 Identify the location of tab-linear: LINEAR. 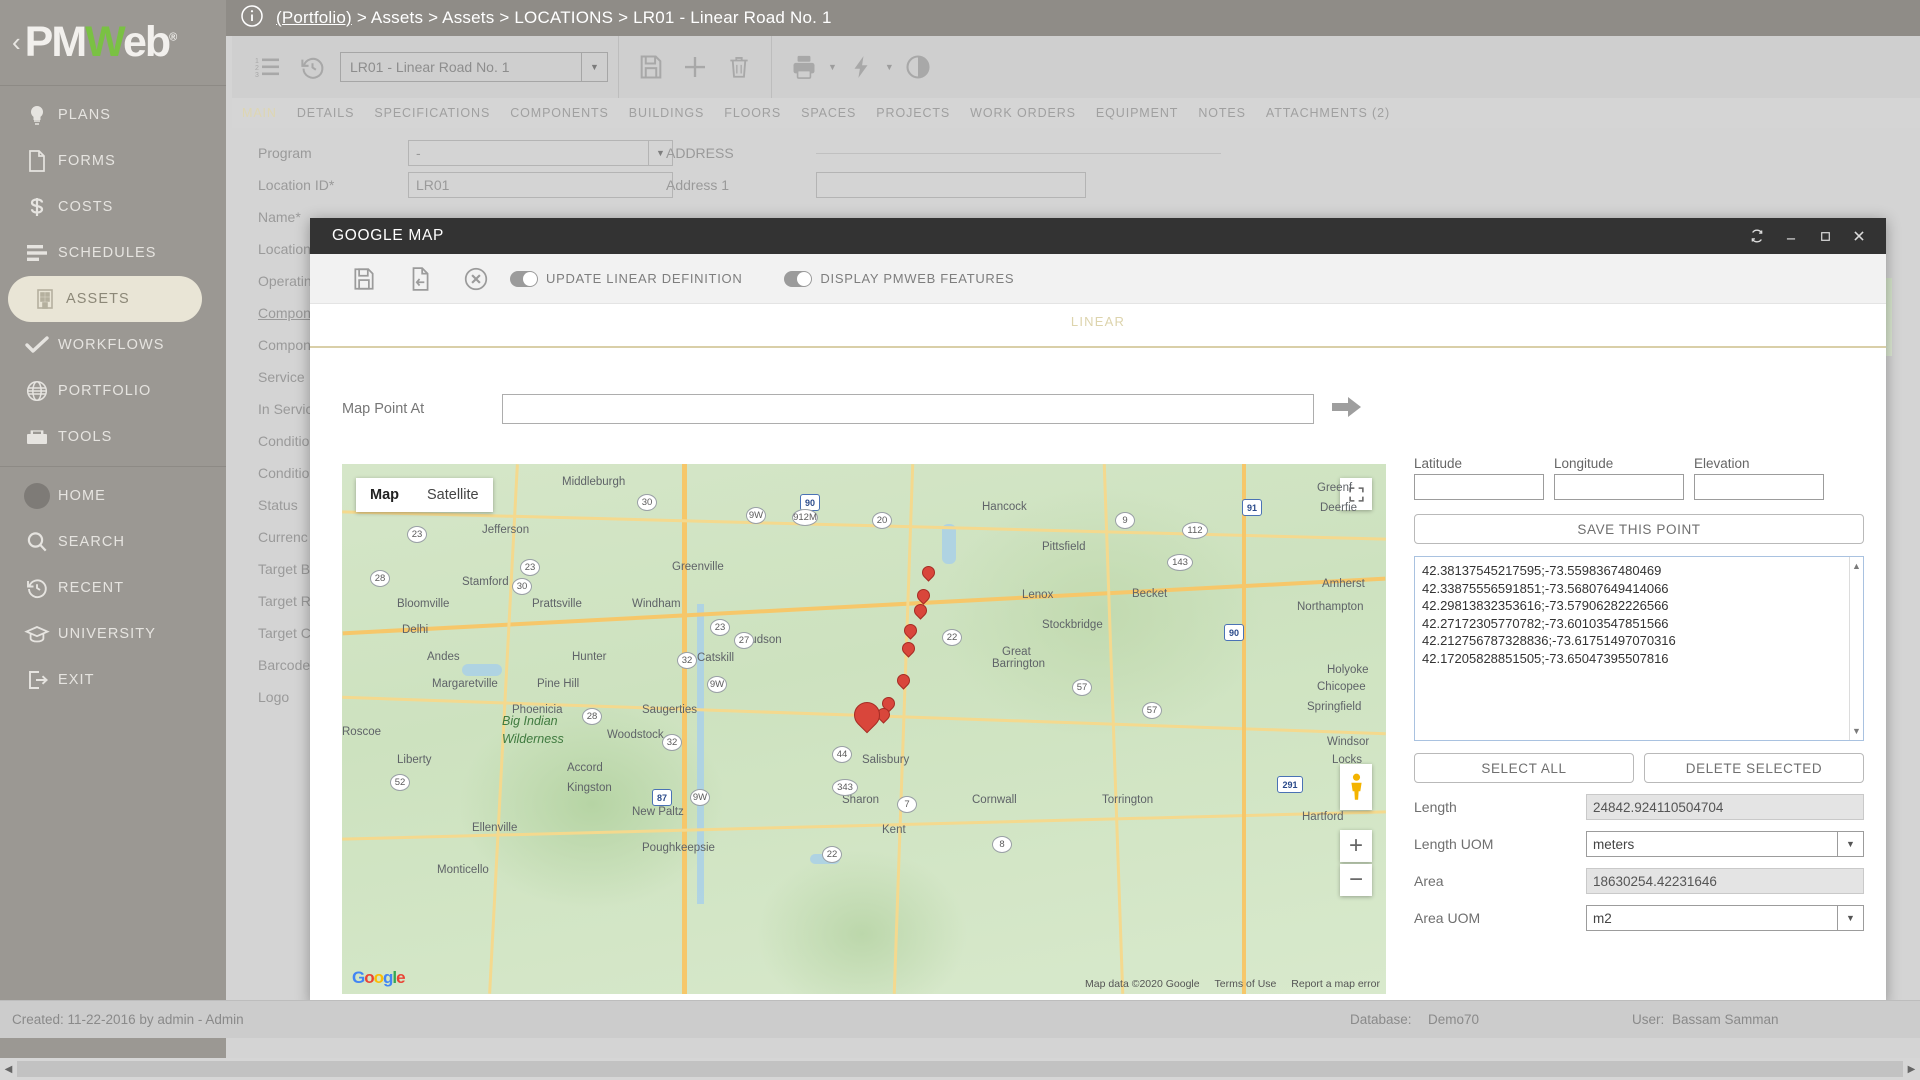
(1098, 321).